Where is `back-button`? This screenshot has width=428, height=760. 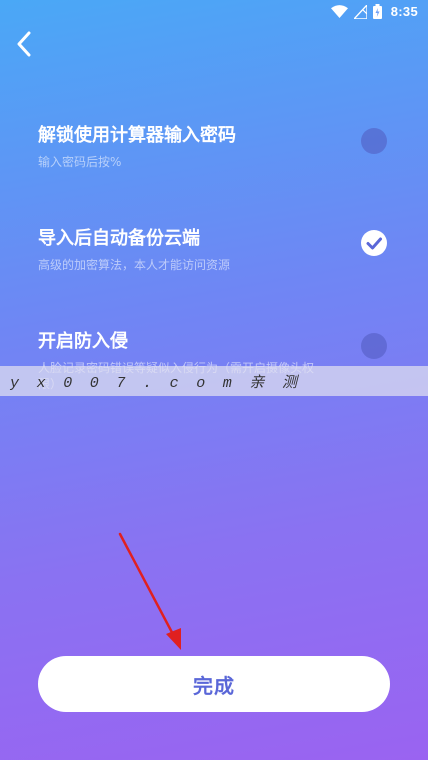 back-button is located at coordinates (24, 46).